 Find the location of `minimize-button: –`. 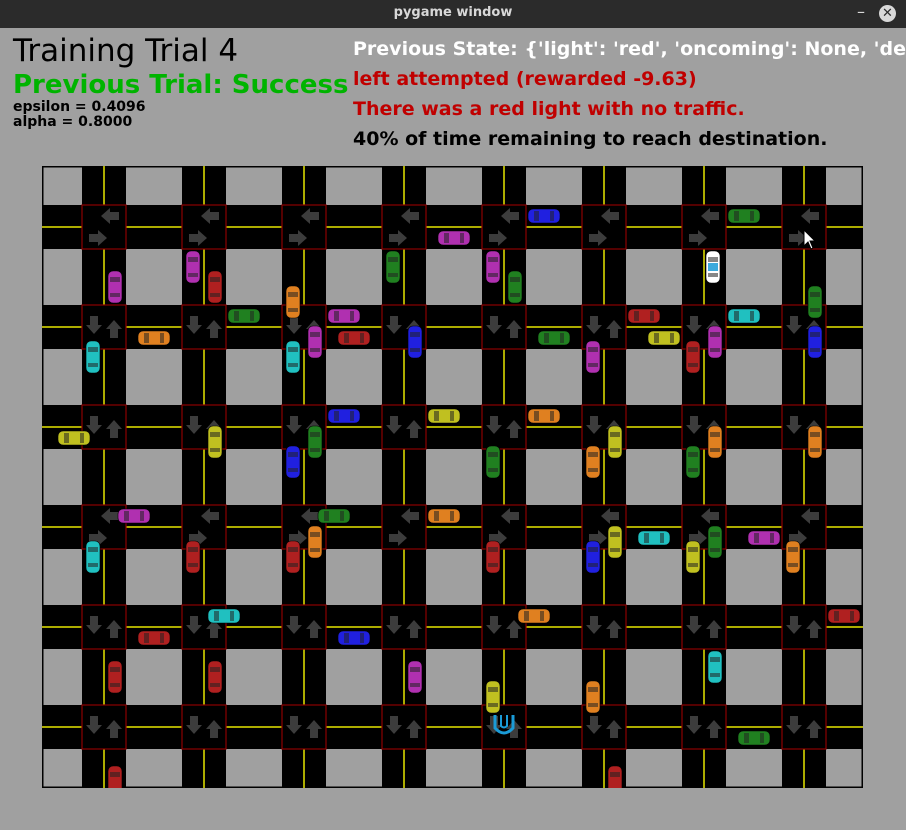

minimize-button: – is located at coordinates (861, 13).